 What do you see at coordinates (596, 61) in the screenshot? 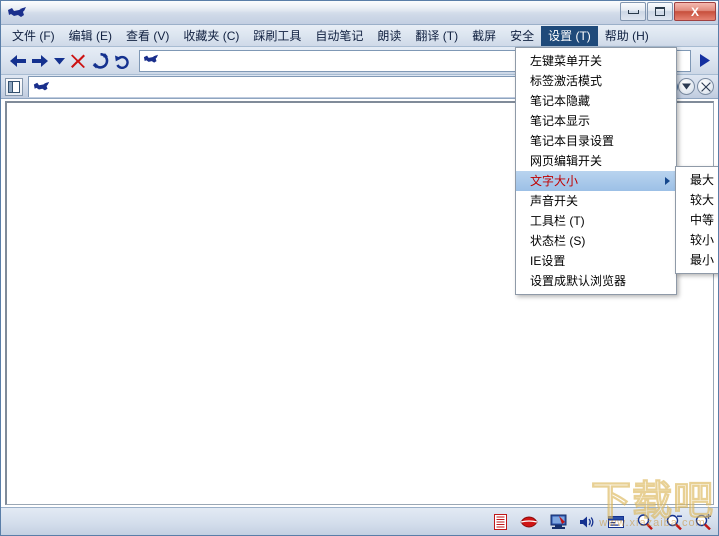
I see `settings-left-click-menu-toggle: 左键菜单开关` at bounding box center [596, 61].